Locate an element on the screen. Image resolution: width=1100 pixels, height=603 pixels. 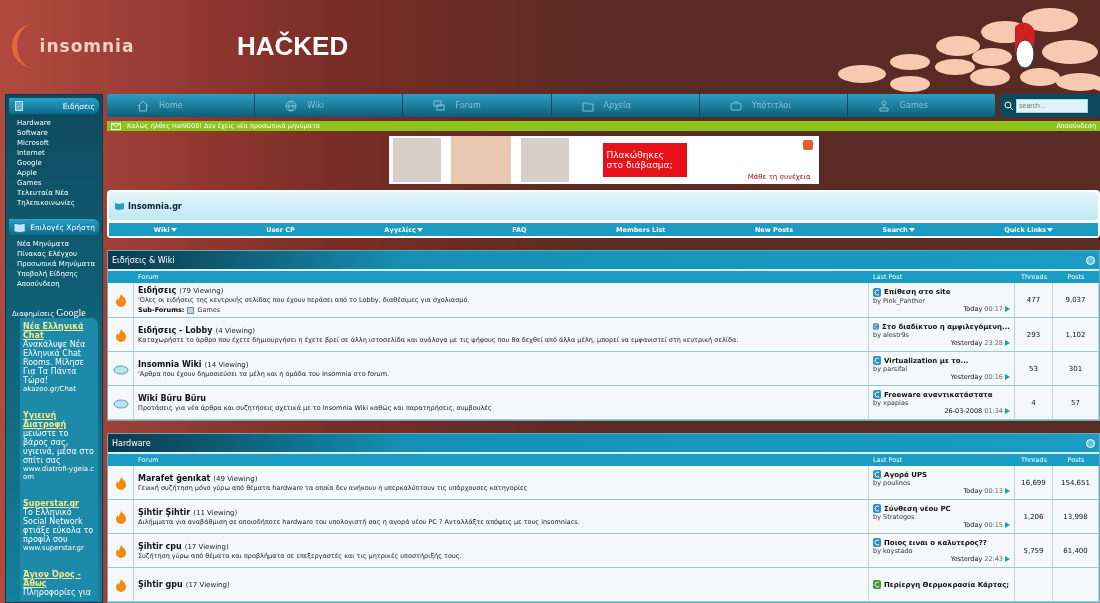
forum-title-link: Wiki Būru Būru is located at coordinates (172, 398).